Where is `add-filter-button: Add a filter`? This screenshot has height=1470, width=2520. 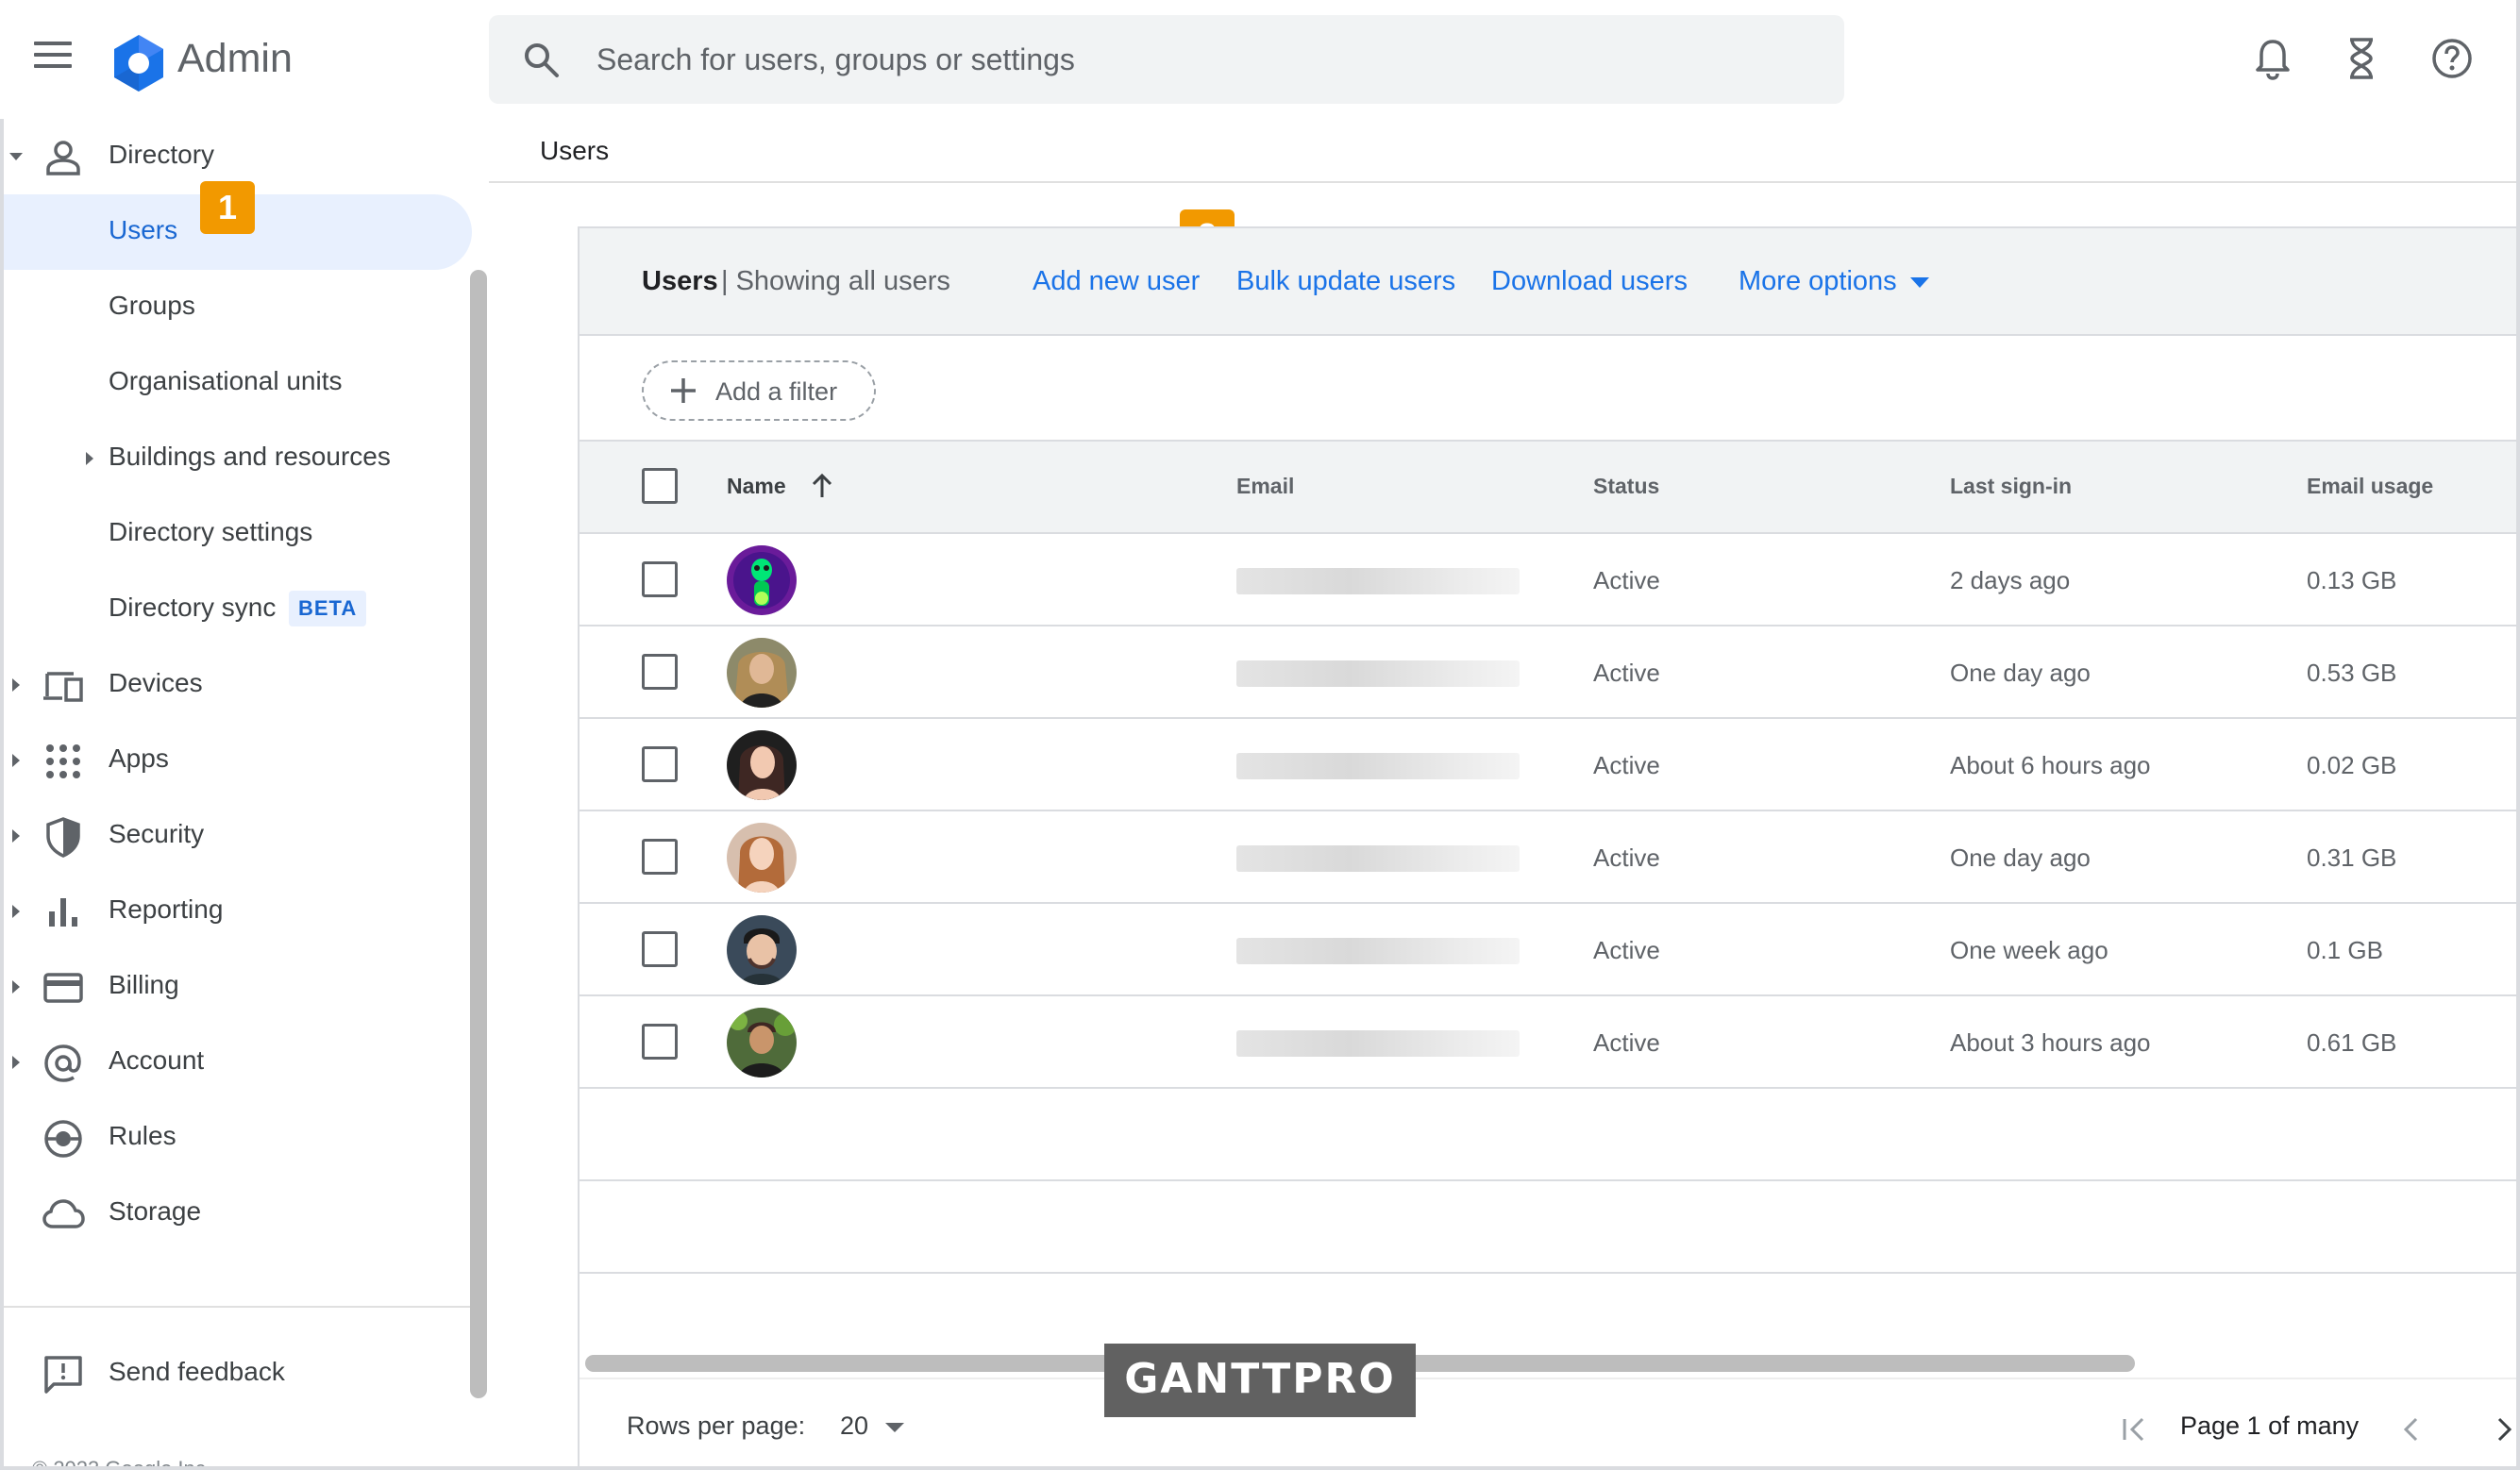
add-filter-button: Add a filter is located at coordinates (759, 390).